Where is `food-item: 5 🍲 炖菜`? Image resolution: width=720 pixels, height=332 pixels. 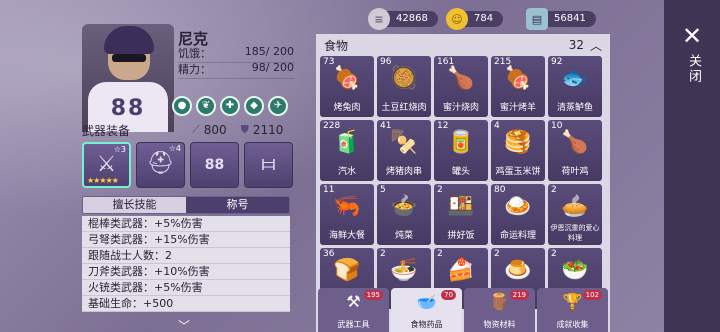
food-item: 5 🍲 炖菜 is located at coordinates (404, 214).